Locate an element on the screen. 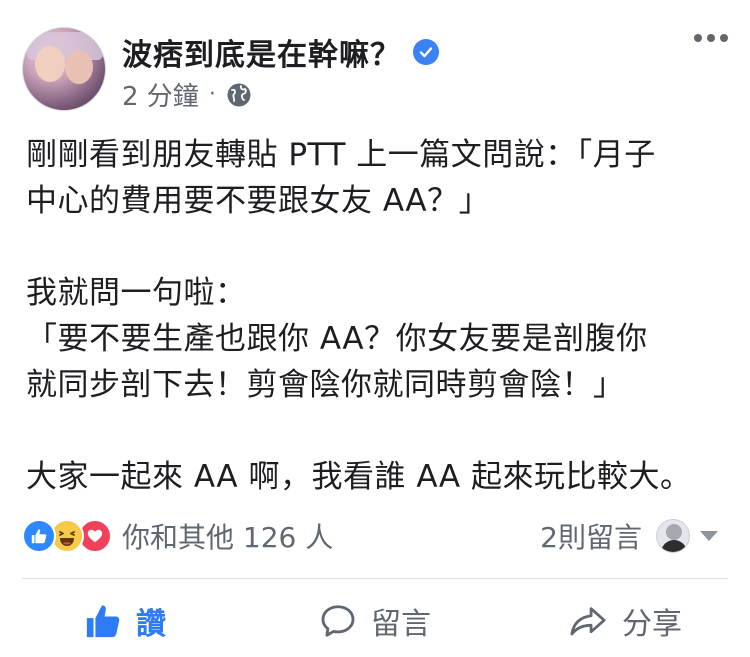 Image resolution: width=750 pixels, height=657 pixels. page-name: 波痞到底是在幹嘛？ is located at coordinates (261, 52).